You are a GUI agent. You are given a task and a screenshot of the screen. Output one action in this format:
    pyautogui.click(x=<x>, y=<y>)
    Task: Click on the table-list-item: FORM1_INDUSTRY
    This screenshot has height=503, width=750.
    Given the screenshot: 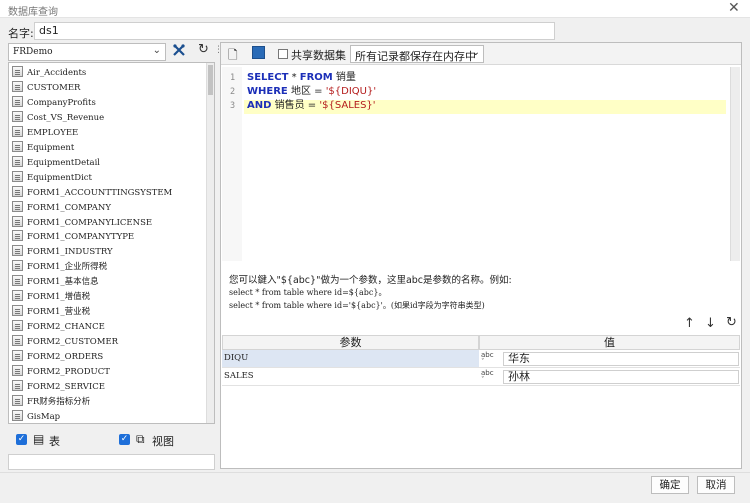 What is the action you would take?
    pyautogui.click(x=62, y=252)
    